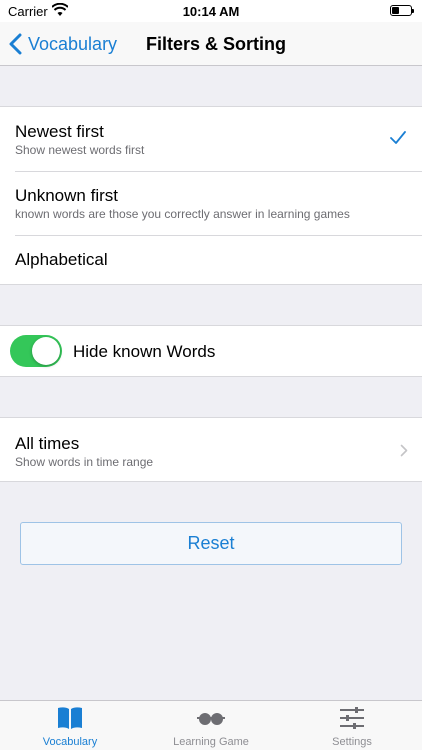 Image resolution: width=422 pixels, height=750 pixels. Describe the element at coordinates (404, 450) in the screenshot. I see `chevron-right-icon` at that location.